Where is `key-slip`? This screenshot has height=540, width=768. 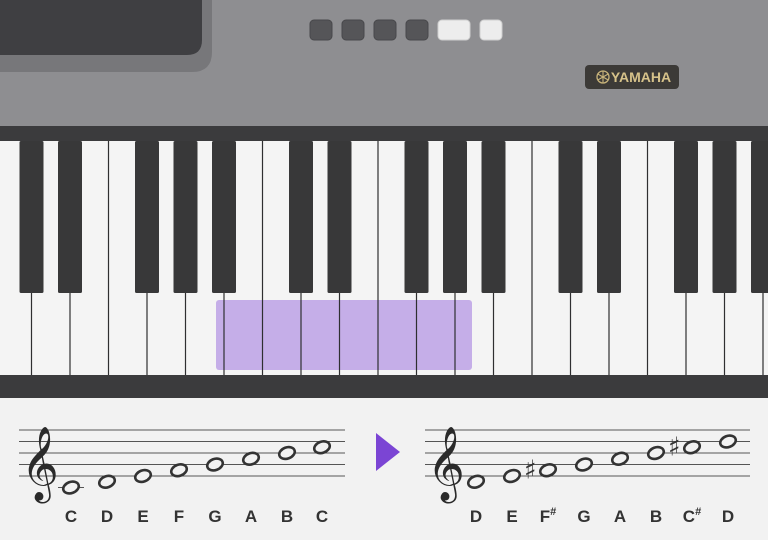
key-slip is located at coordinates (384, 133).